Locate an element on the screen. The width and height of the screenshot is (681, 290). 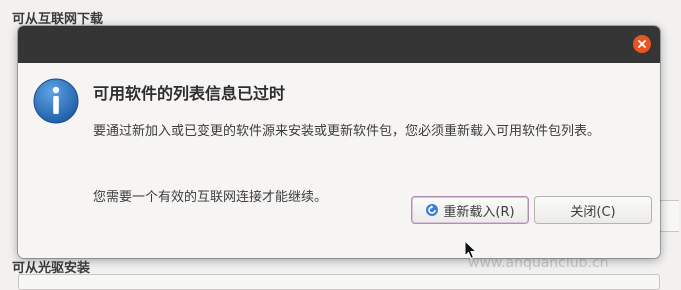
dialog-titlebar is located at coordinates (339, 44).